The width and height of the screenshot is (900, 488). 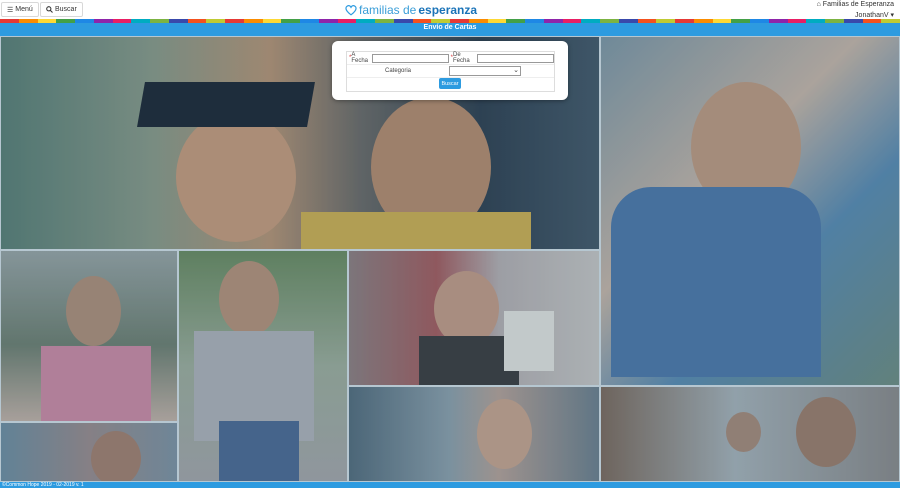 What do you see at coordinates (388, 10) in the screenshot?
I see `logo-text-light: familias de` at bounding box center [388, 10].